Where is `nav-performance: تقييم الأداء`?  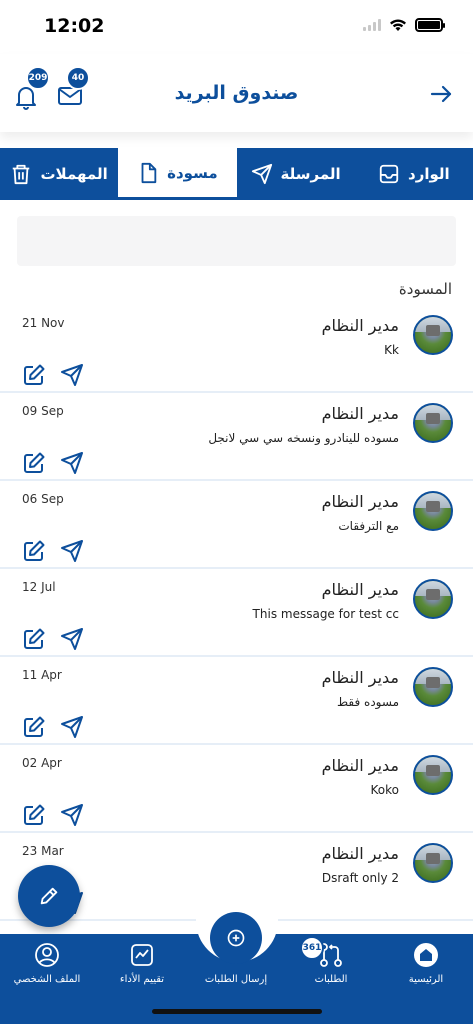 nav-performance: تقييم الأداء is located at coordinates (142, 963).